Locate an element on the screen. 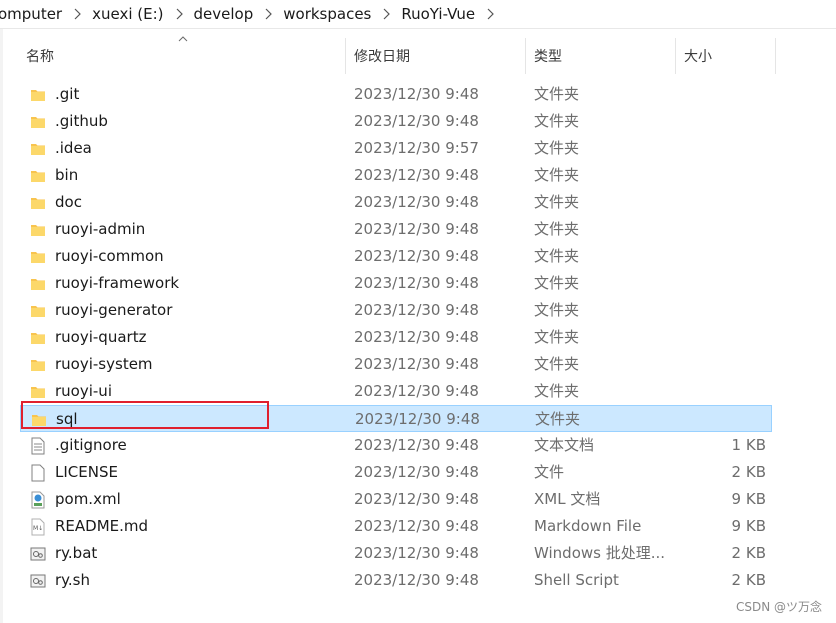 Image resolution: width=836 pixels, height=623 pixels. file-name: ruoyi-admin is located at coordinates (100, 229).